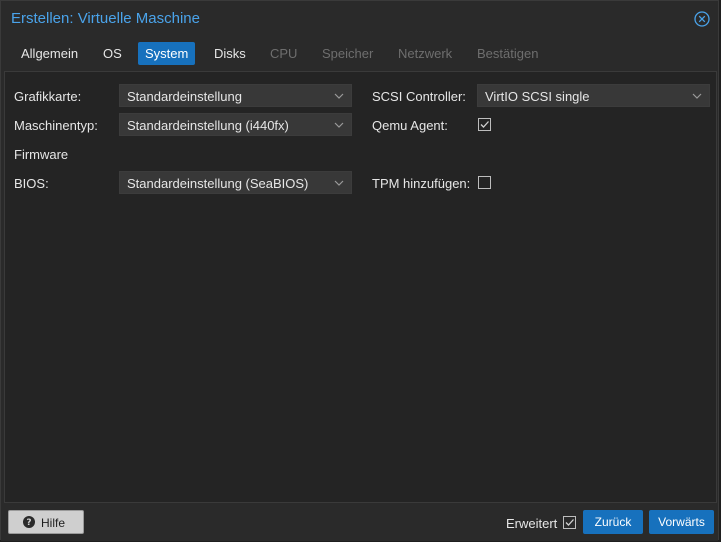 This screenshot has width=721, height=542. I want to click on tab-os: OS, so click(112, 53).